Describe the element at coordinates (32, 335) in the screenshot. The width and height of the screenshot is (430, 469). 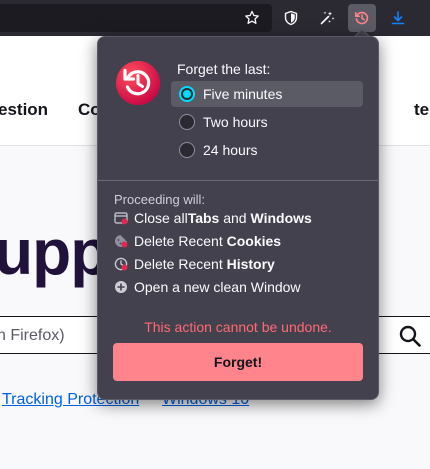
I see `search-placeholder: n Firefox)` at that location.